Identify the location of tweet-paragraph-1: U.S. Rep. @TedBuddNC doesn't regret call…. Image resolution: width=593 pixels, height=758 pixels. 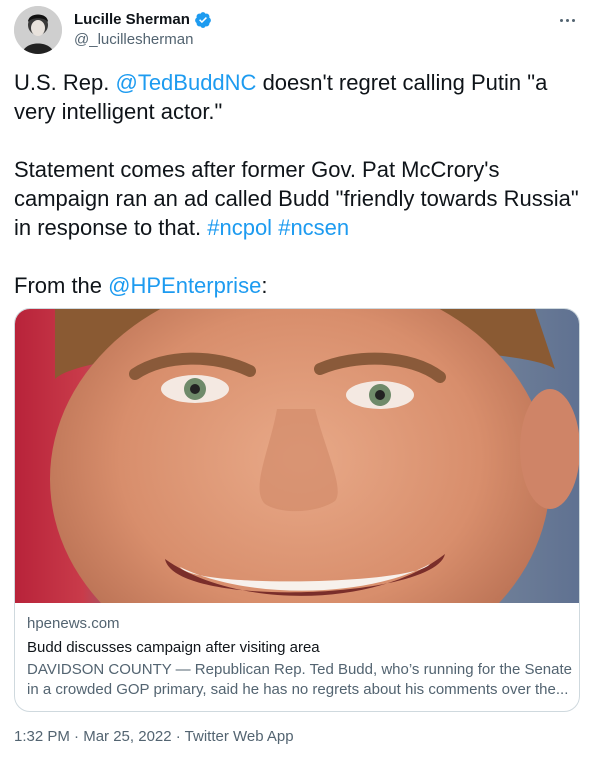
(297, 97).